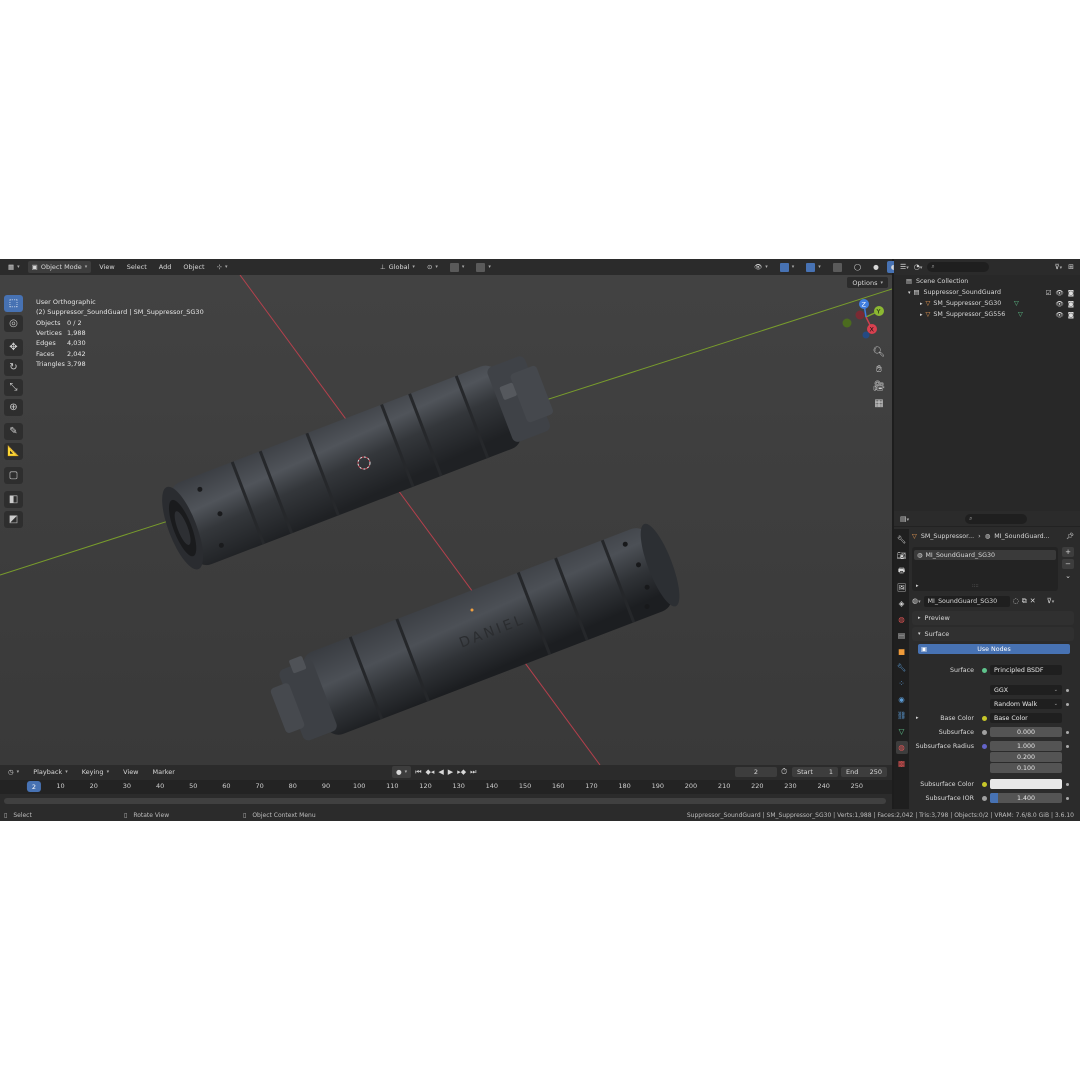  I want to click on eye-icon: 👁, so click(1059, 293).